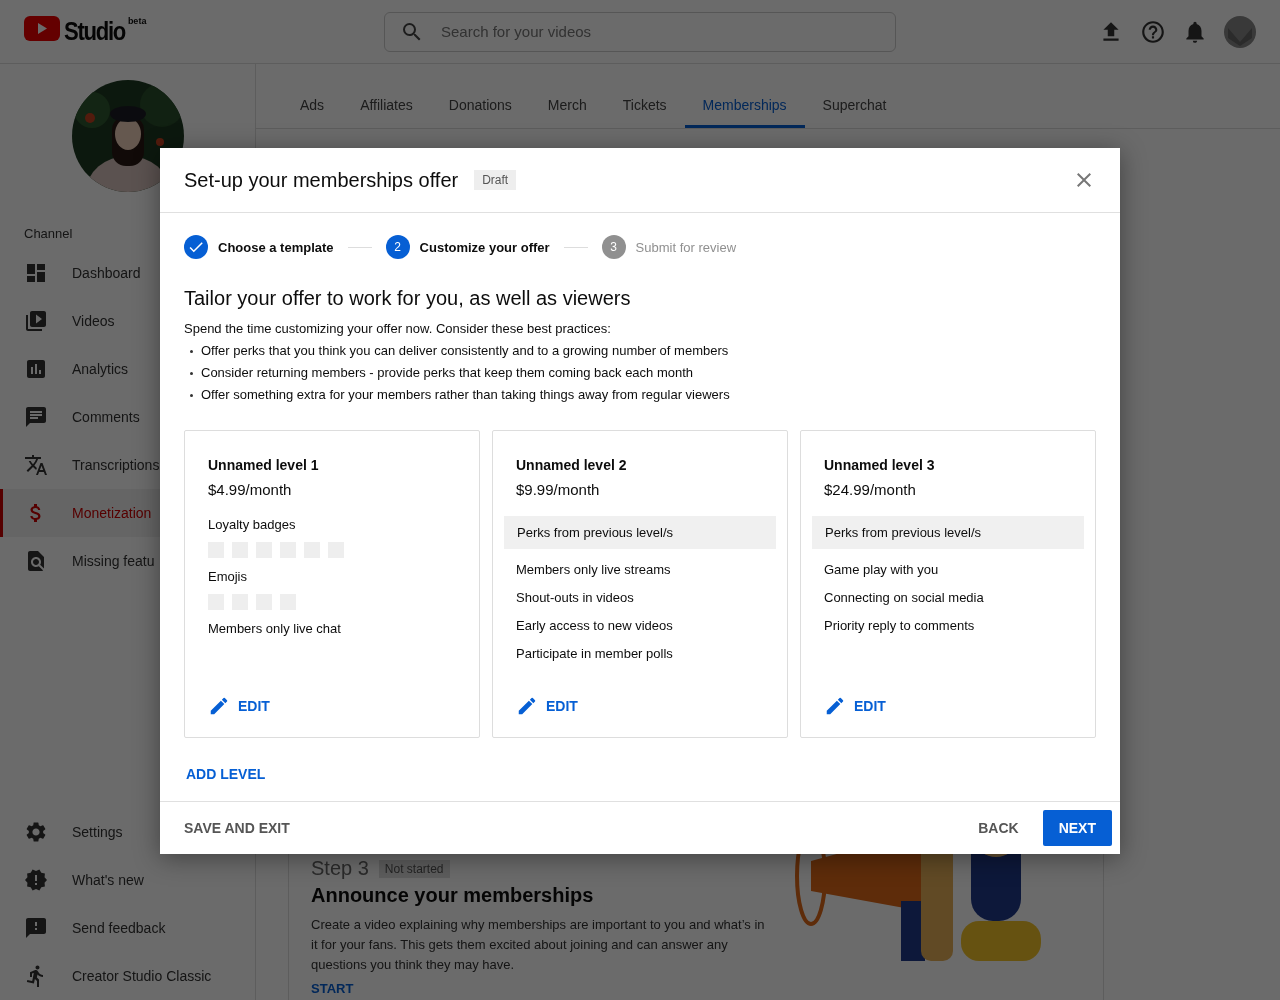  What do you see at coordinates (595, 654) in the screenshot?
I see `perk-text: Participate in member polls` at bounding box center [595, 654].